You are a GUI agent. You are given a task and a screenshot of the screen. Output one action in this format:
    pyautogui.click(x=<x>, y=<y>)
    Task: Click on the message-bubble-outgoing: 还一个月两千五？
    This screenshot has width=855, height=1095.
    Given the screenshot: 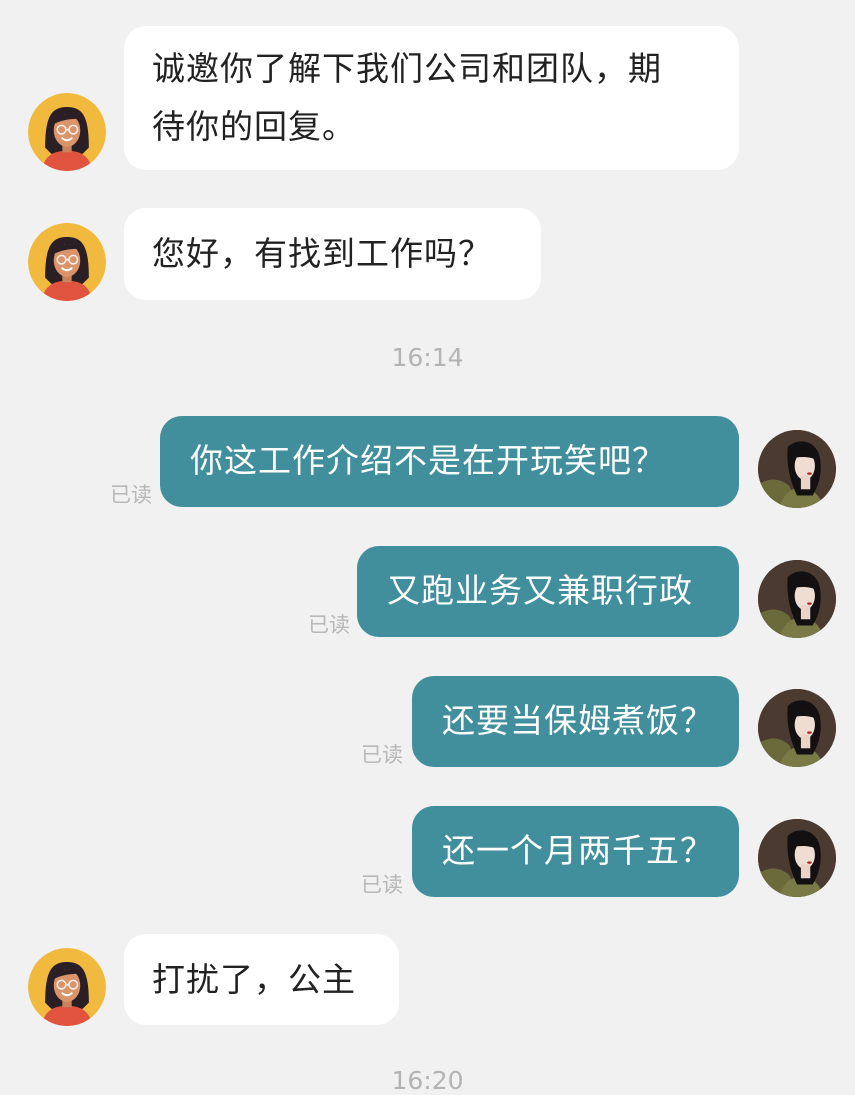 What is the action you would take?
    pyautogui.click(x=575, y=851)
    